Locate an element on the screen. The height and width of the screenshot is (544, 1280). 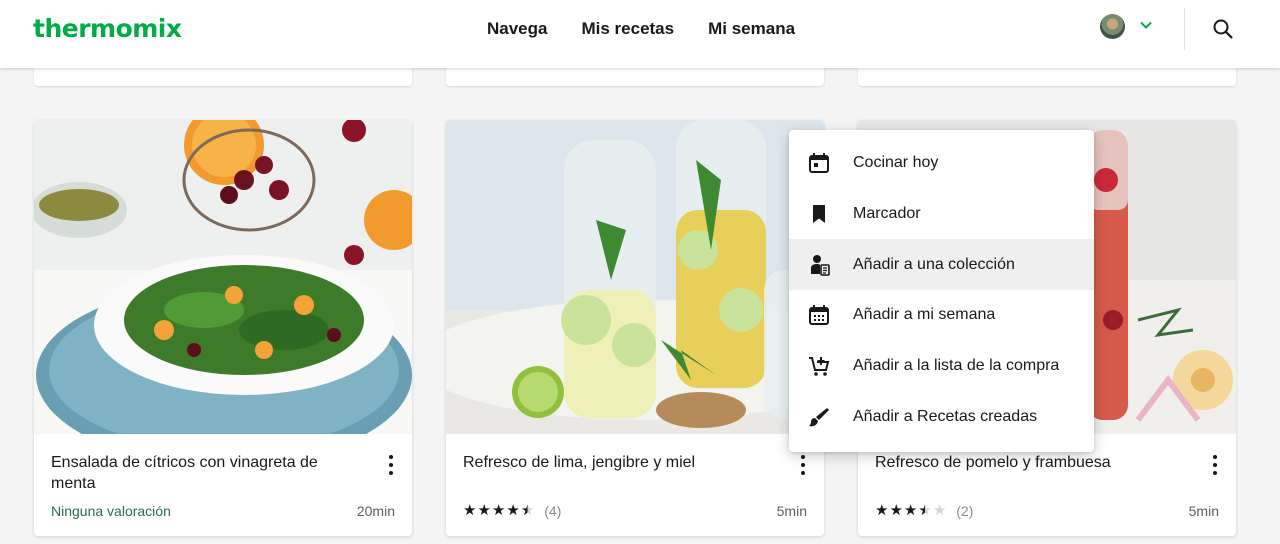
menu-item-add-to-collection: Añadir a una colección is located at coordinates (941, 265).